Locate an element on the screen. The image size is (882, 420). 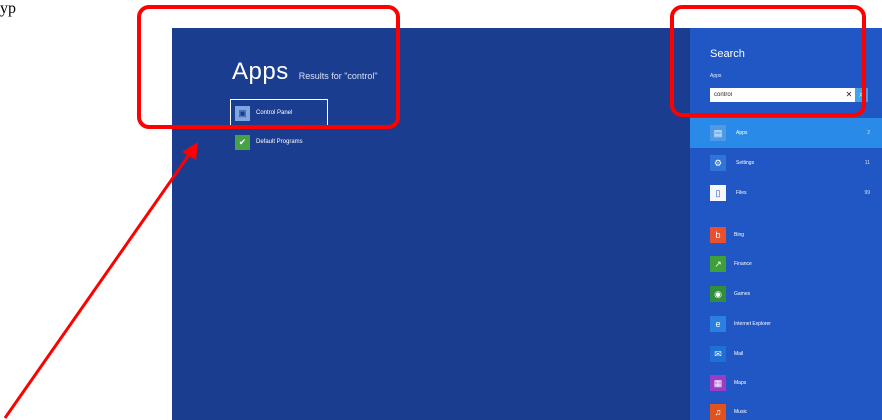
arrow-head is located at coordinates (190, 151).